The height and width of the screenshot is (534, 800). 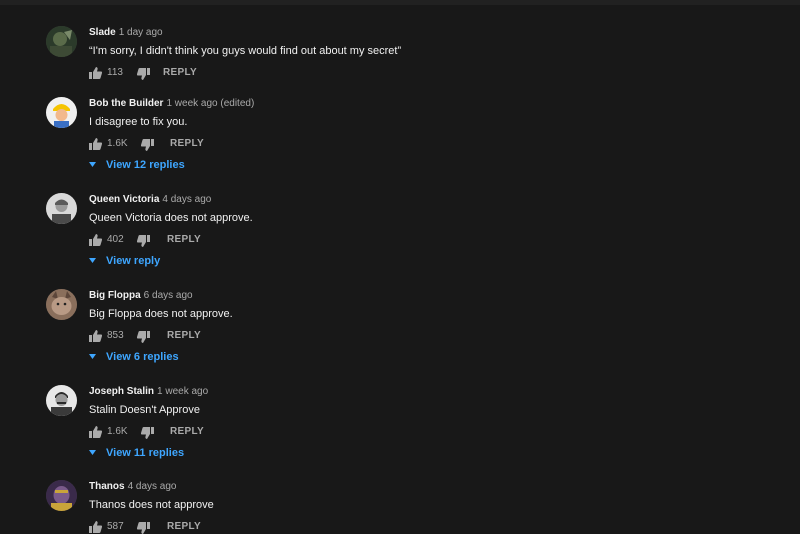 I want to click on like-count: 587, so click(x=115, y=526).